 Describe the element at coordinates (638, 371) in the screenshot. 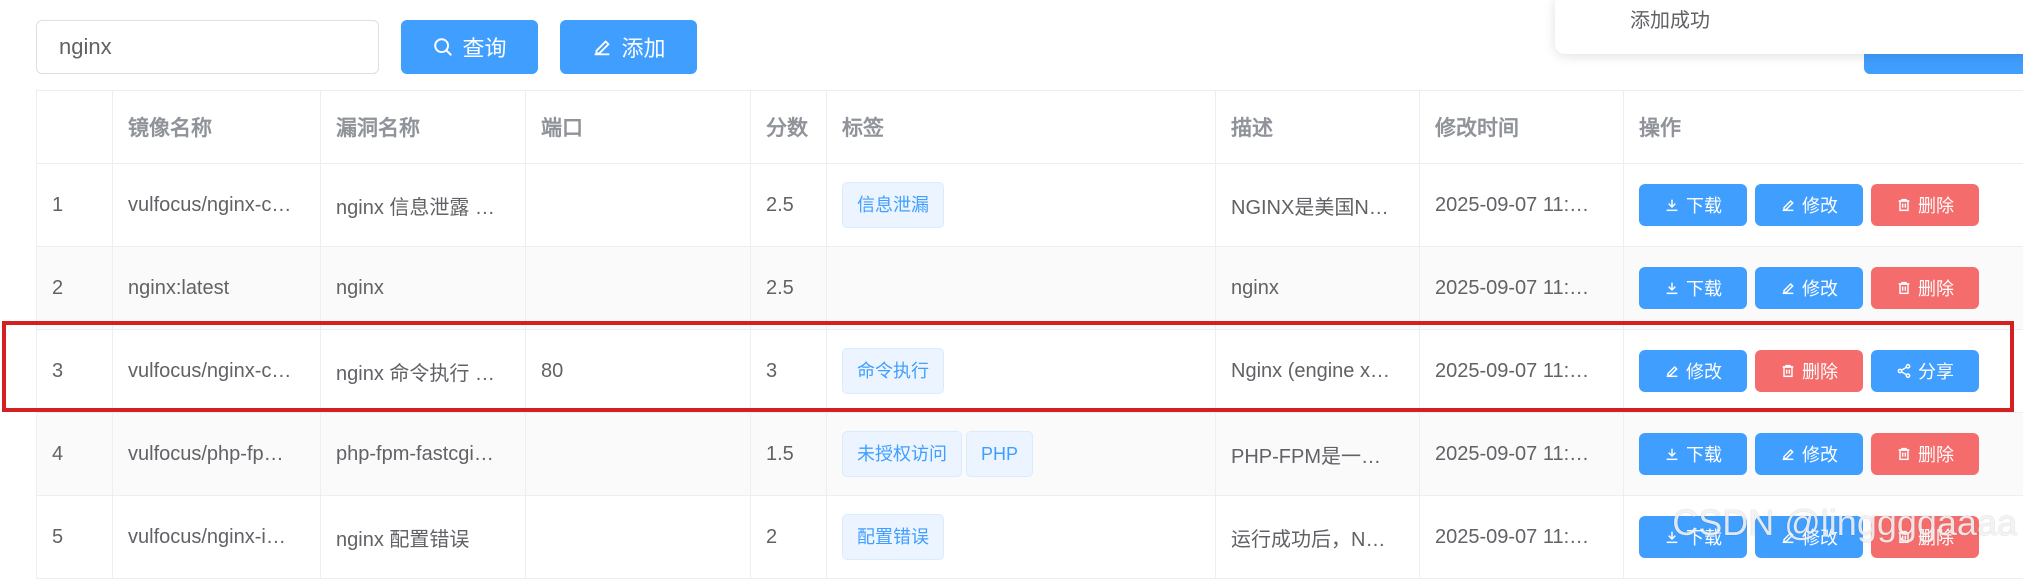

I see `cell-port: 80` at that location.